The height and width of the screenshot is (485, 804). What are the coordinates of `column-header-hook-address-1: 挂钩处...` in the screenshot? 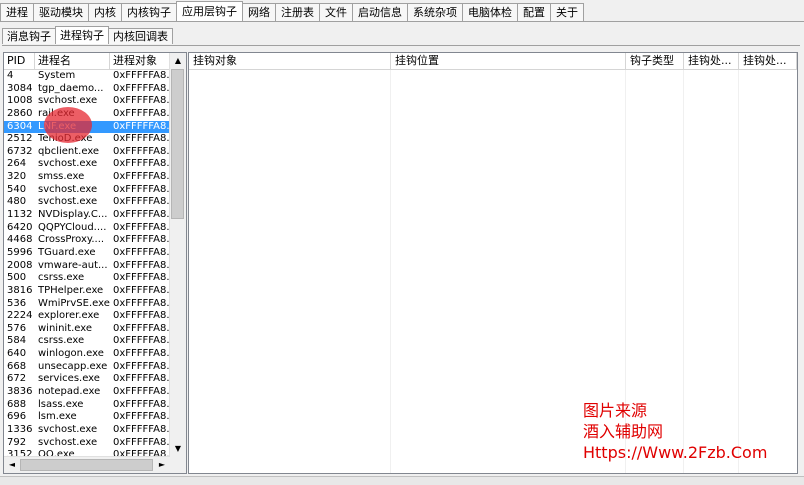 It's located at (711, 61).